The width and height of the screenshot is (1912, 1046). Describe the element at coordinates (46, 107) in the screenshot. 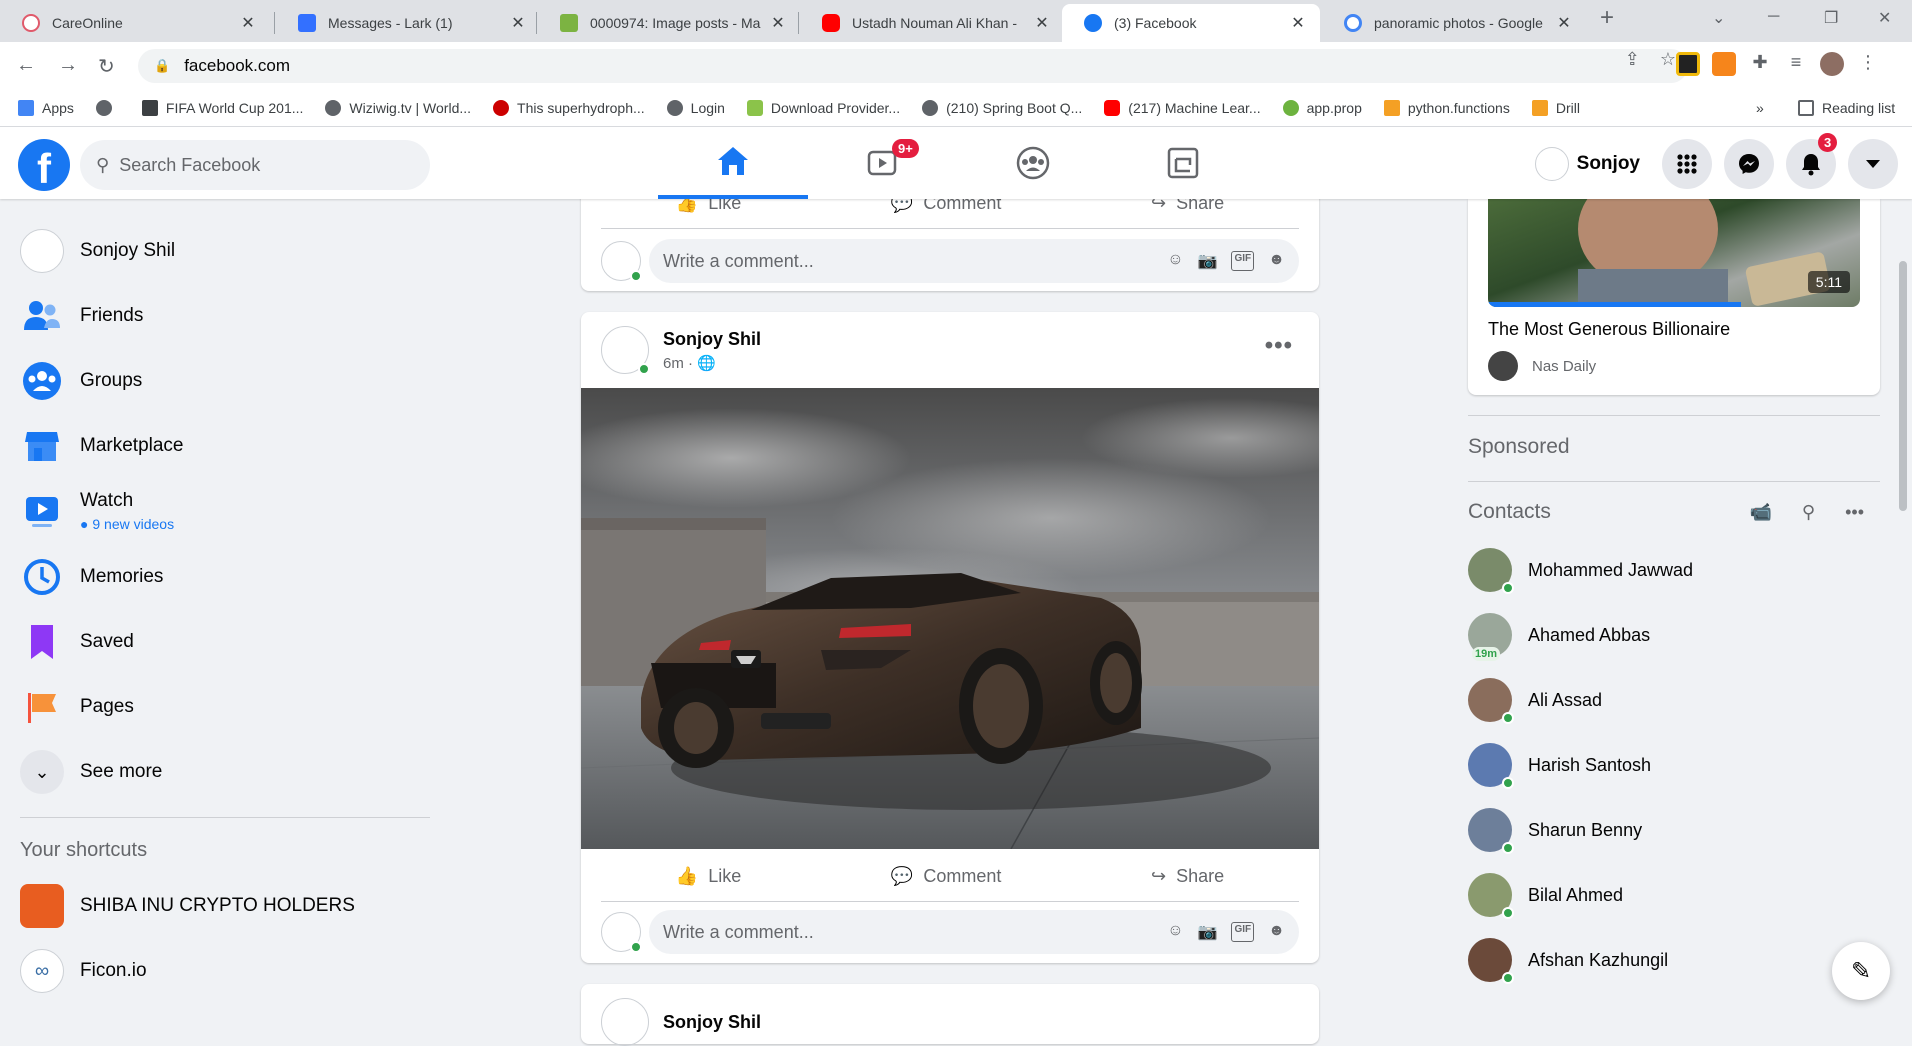

I see `bookmark-item: Apps` at that location.